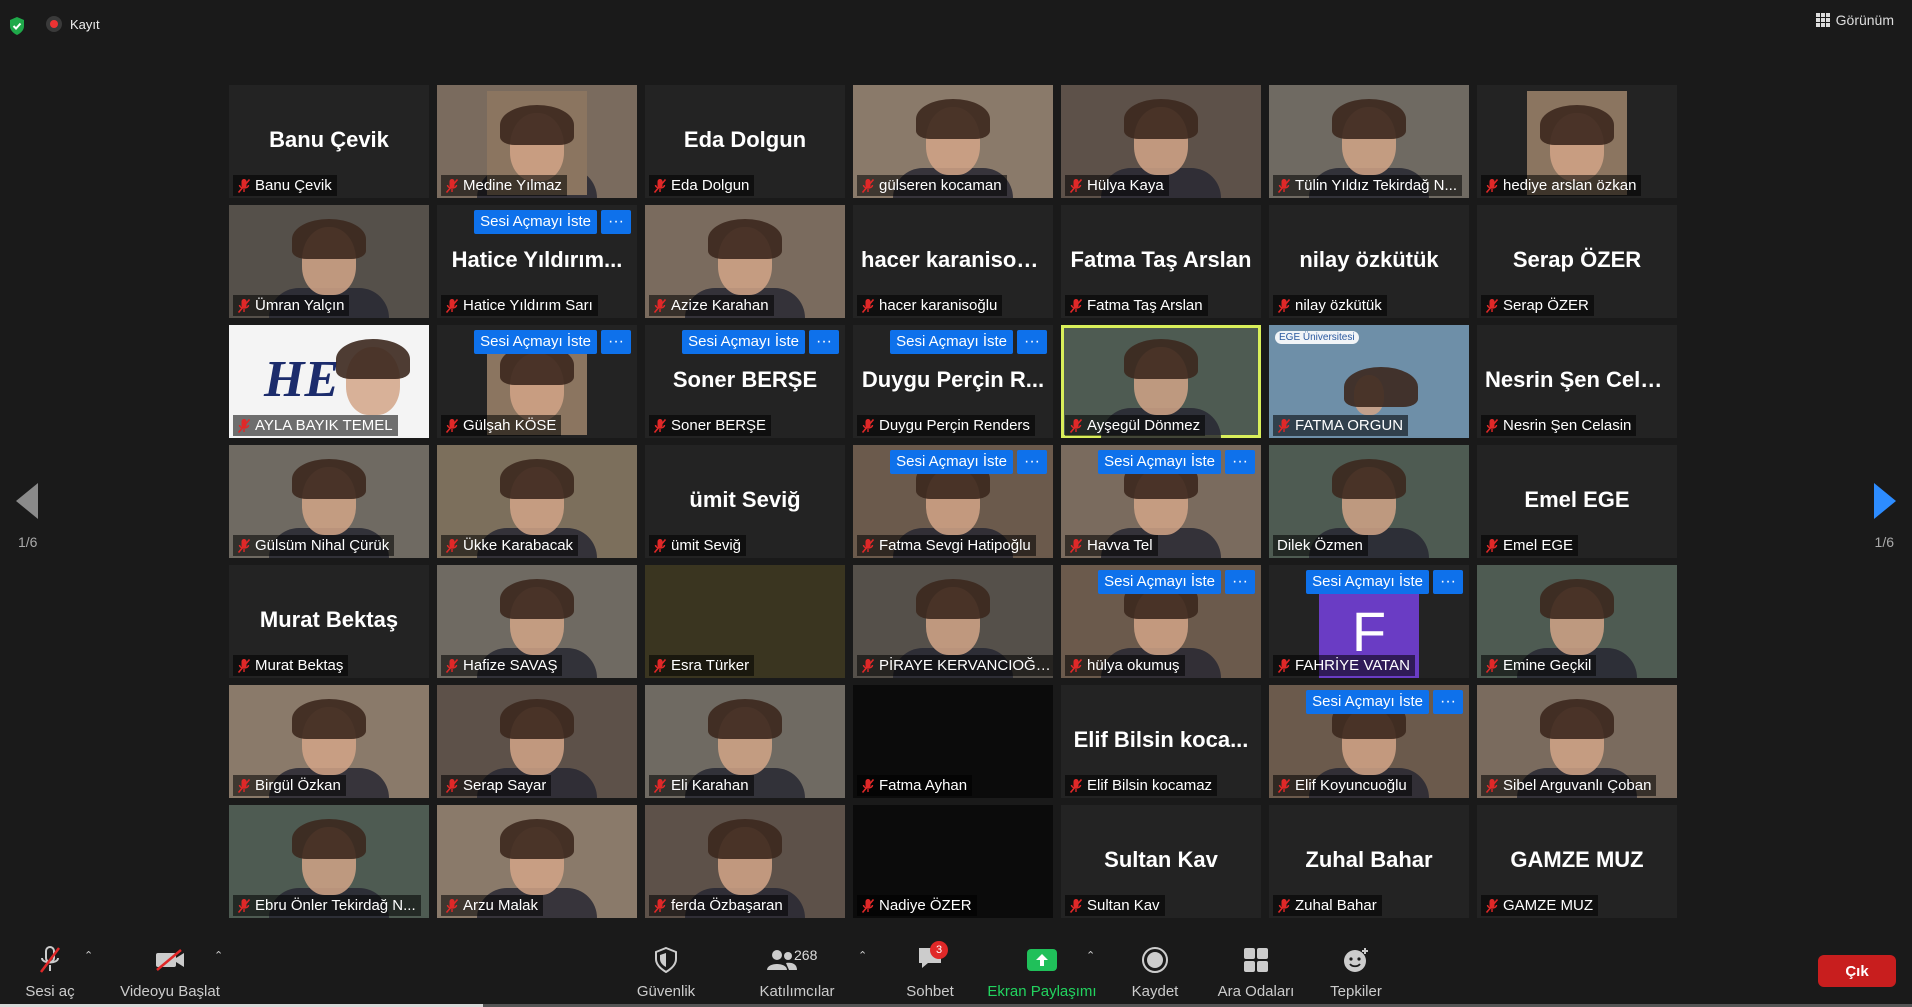 Image resolution: width=1912 pixels, height=1007 pixels. I want to click on participant-name-label: Ükke Karabacak, so click(510, 545).